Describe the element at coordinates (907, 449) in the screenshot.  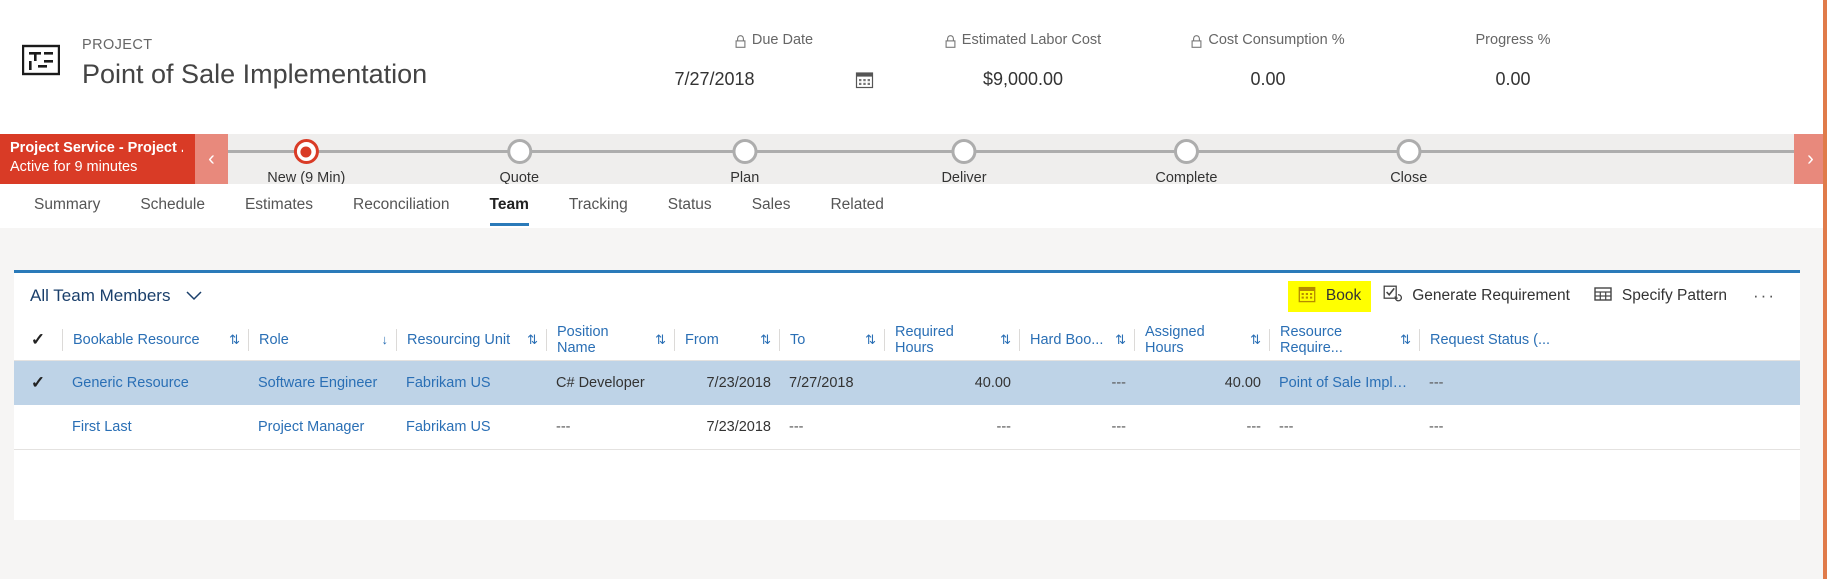
I see `row-divider` at that location.